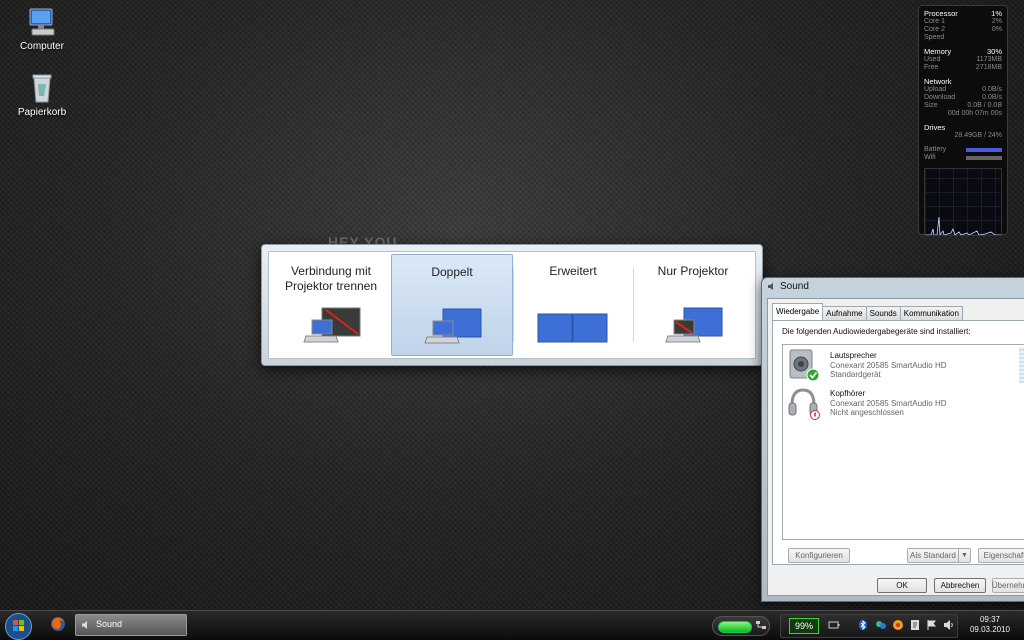  Describe the element at coordinates (893, 287) in the screenshot. I see `dialog-titlebar: Sound` at that location.